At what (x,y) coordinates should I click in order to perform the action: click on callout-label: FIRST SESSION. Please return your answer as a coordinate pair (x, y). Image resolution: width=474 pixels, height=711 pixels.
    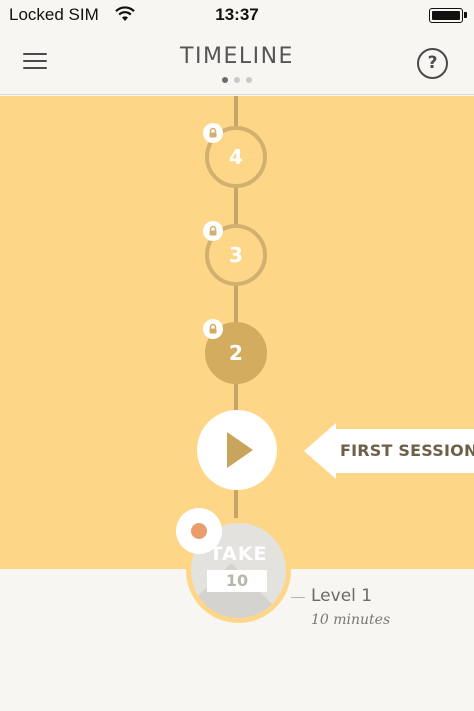
    Looking at the image, I should click on (407, 450).